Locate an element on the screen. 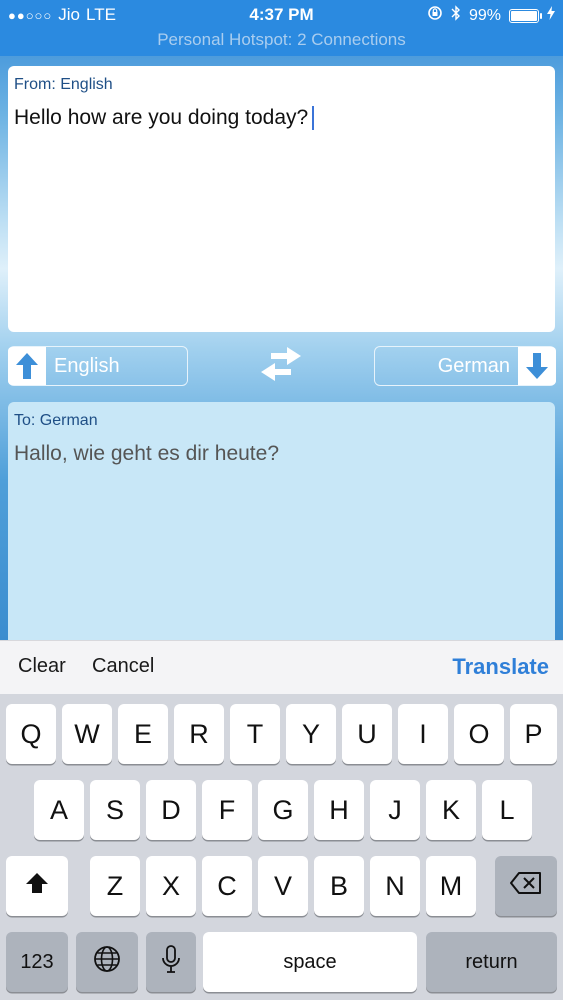 The width and height of the screenshot is (563, 1000). key-i: I is located at coordinates (423, 734).